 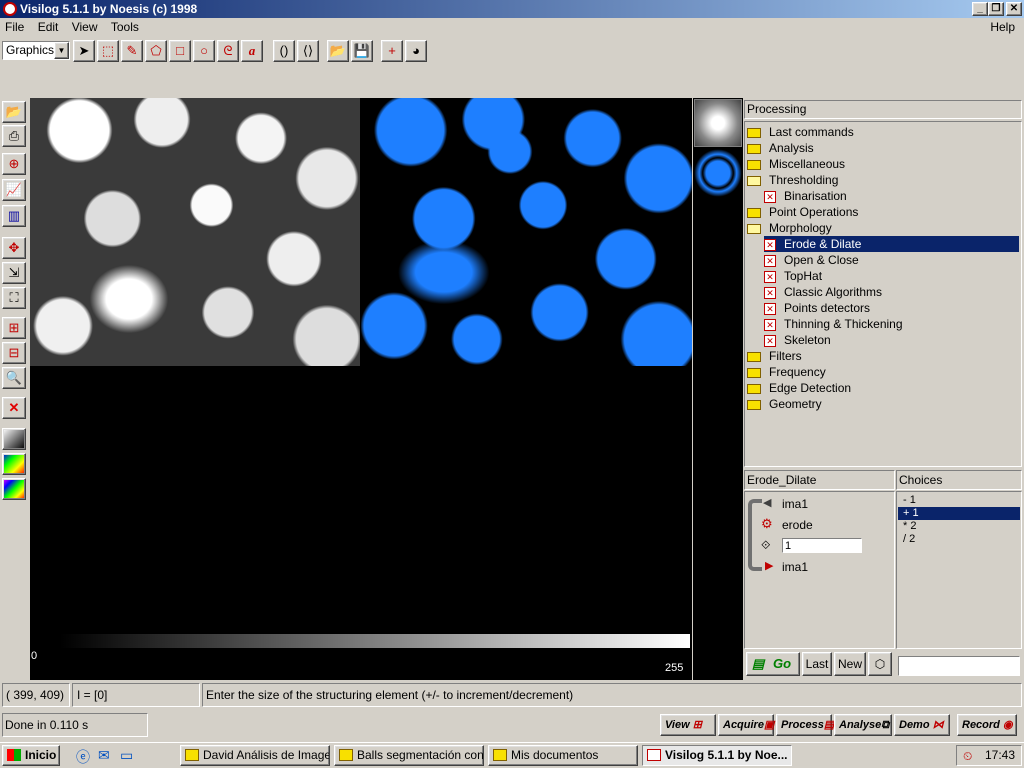 I want to click on command-input, so click(x=959, y=666).